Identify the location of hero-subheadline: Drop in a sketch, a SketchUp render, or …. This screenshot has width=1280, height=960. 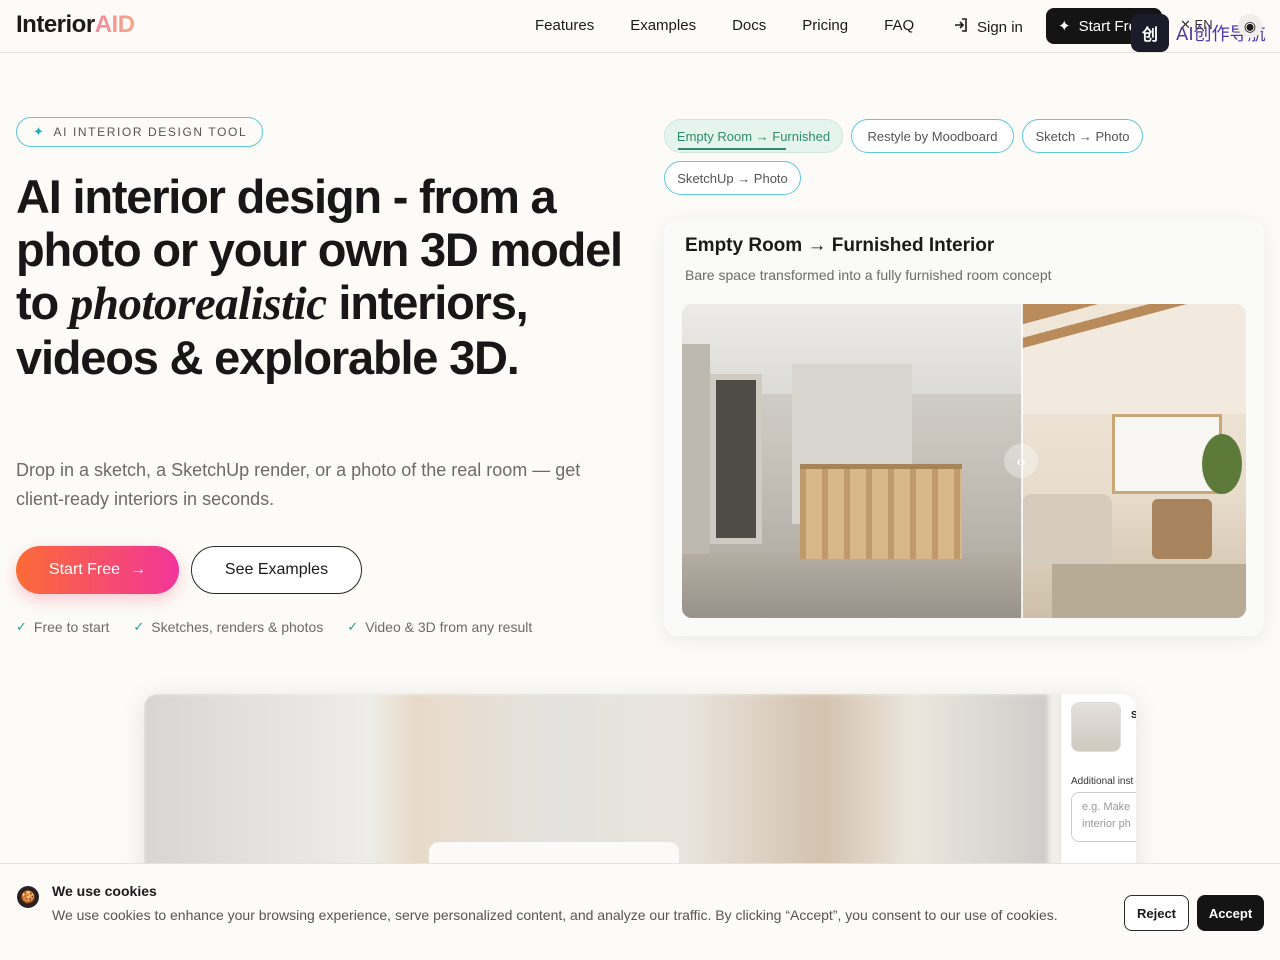
(298, 484).